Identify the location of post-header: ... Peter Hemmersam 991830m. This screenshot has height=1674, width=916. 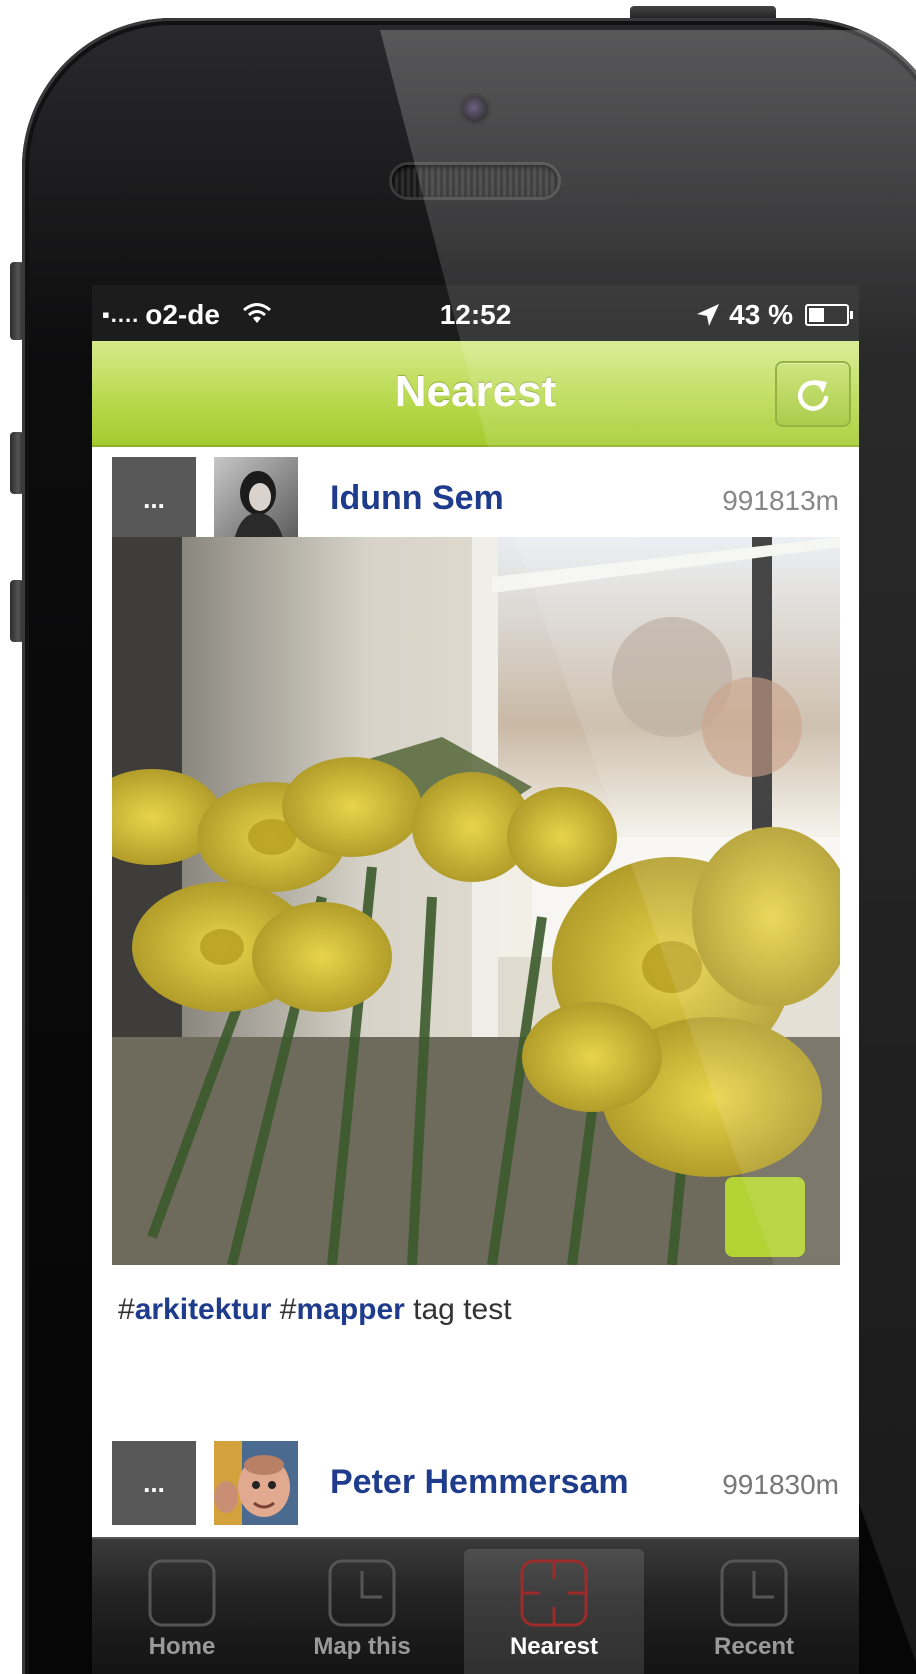
(475, 1483).